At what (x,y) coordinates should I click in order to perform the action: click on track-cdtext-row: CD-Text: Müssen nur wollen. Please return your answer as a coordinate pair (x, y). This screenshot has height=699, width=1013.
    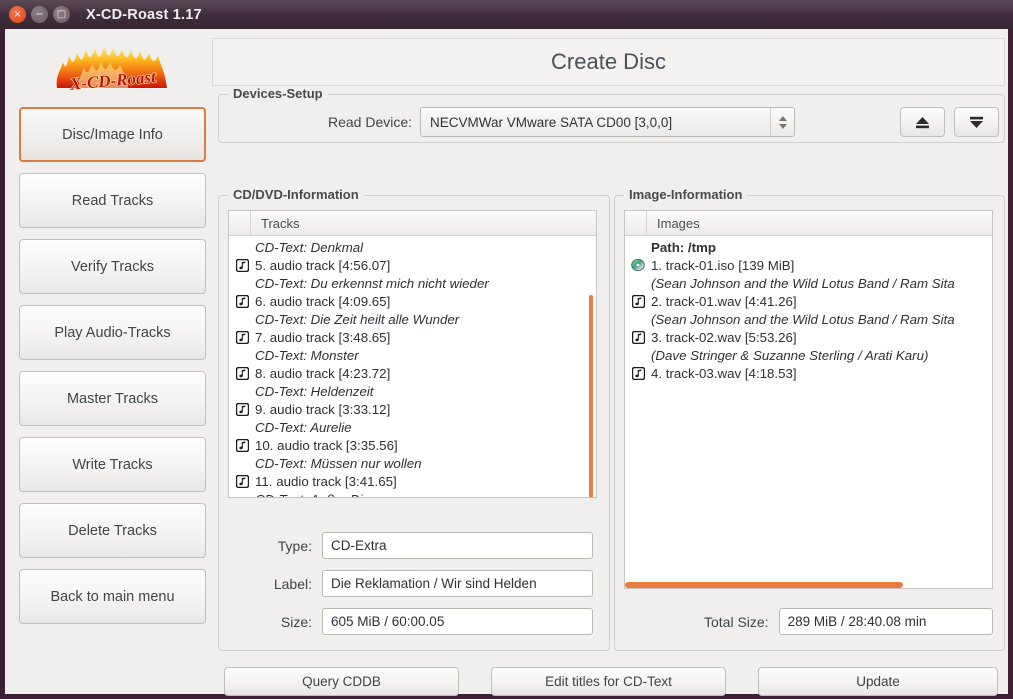
    Looking at the image, I should click on (412, 463).